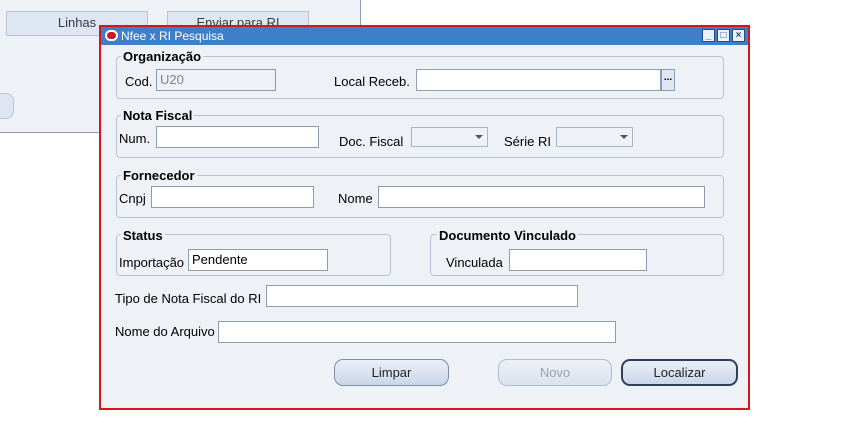 This screenshot has height=434, width=849. Describe the element at coordinates (165, 331) in the screenshot. I see `nome-arquivo-label: Nome do Arquivo` at that location.